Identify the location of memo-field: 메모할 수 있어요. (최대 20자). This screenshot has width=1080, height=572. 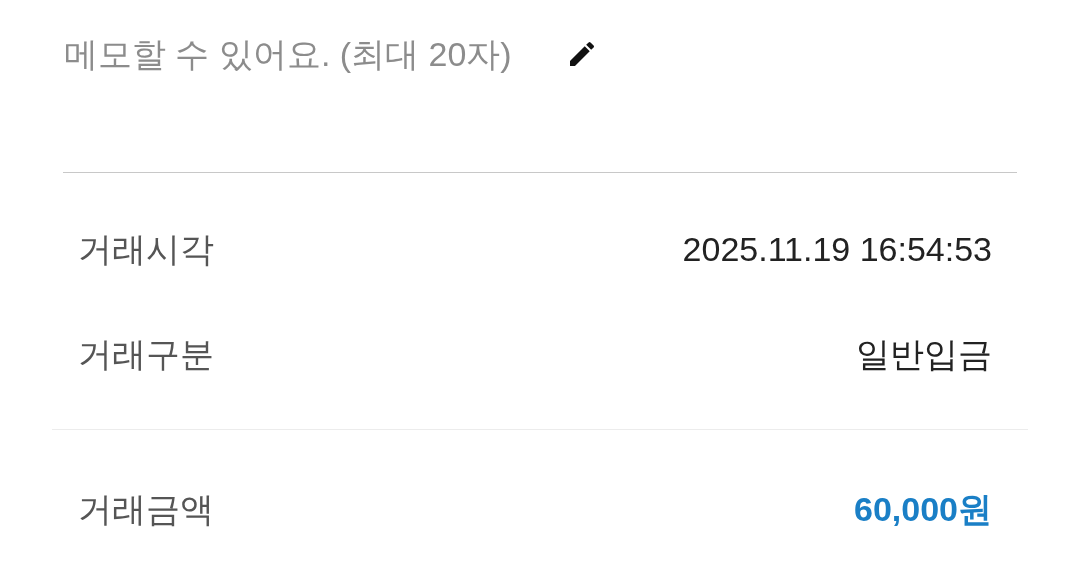
(309, 54).